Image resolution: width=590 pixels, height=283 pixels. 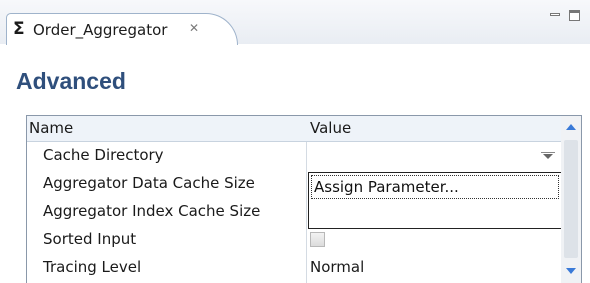 What do you see at coordinates (294, 156) in the screenshot?
I see `table-row: Cache Directory` at bounding box center [294, 156].